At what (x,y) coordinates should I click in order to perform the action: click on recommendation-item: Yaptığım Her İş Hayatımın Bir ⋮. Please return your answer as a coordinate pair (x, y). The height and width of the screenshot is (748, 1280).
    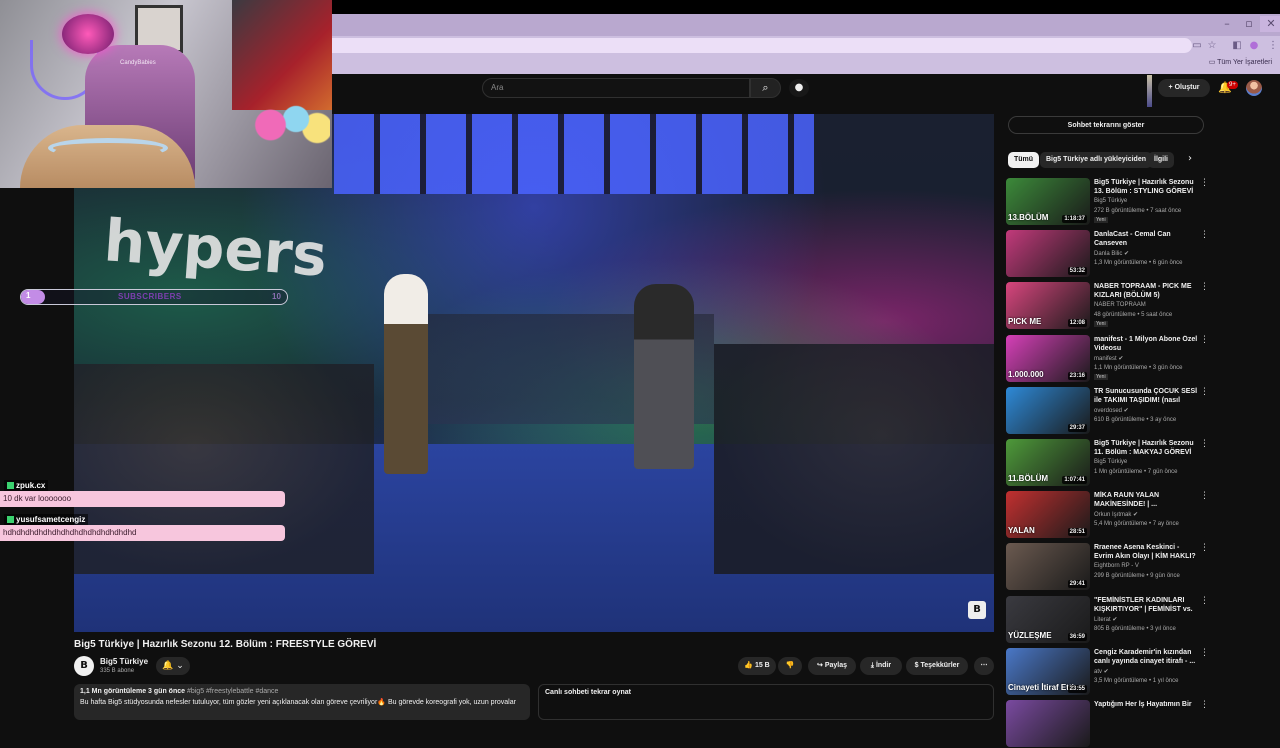
    Looking at the image, I should click on (1108, 724).